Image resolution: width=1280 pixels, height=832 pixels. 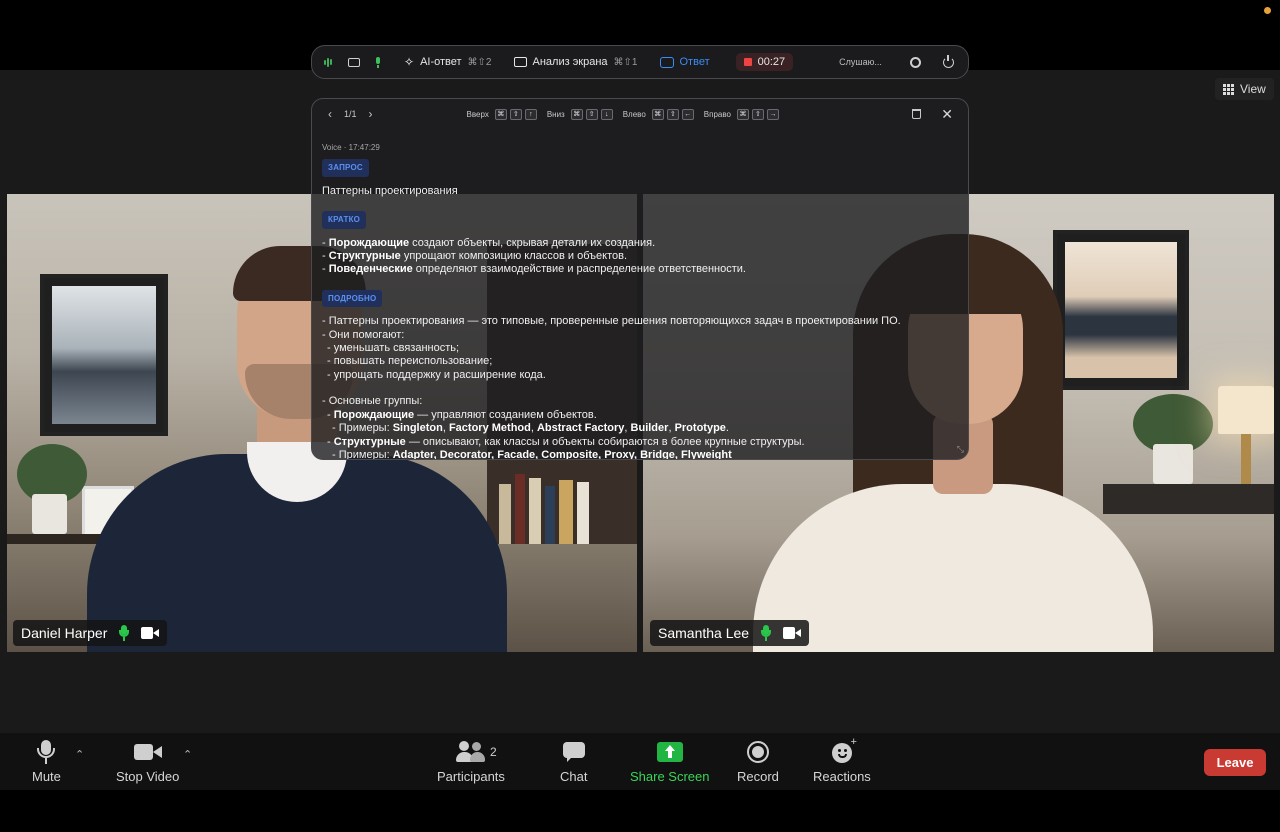 What do you see at coordinates (580, 114) in the screenshot?
I see `shortcut-down: Вниз ⌘ ⇧ ↓` at bounding box center [580, 114].